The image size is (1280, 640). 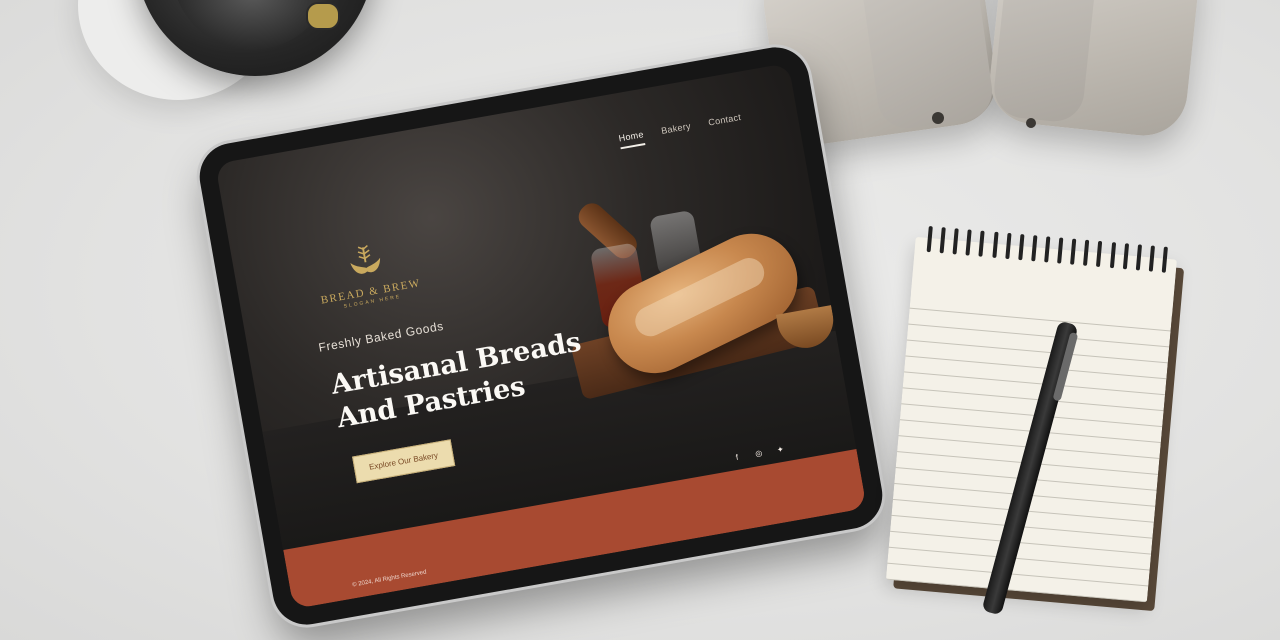 What do you see at coordinates (323, 16) in the screenshot?
I see `coffee-cup-sip-hole` at bounding box center [323, 16].